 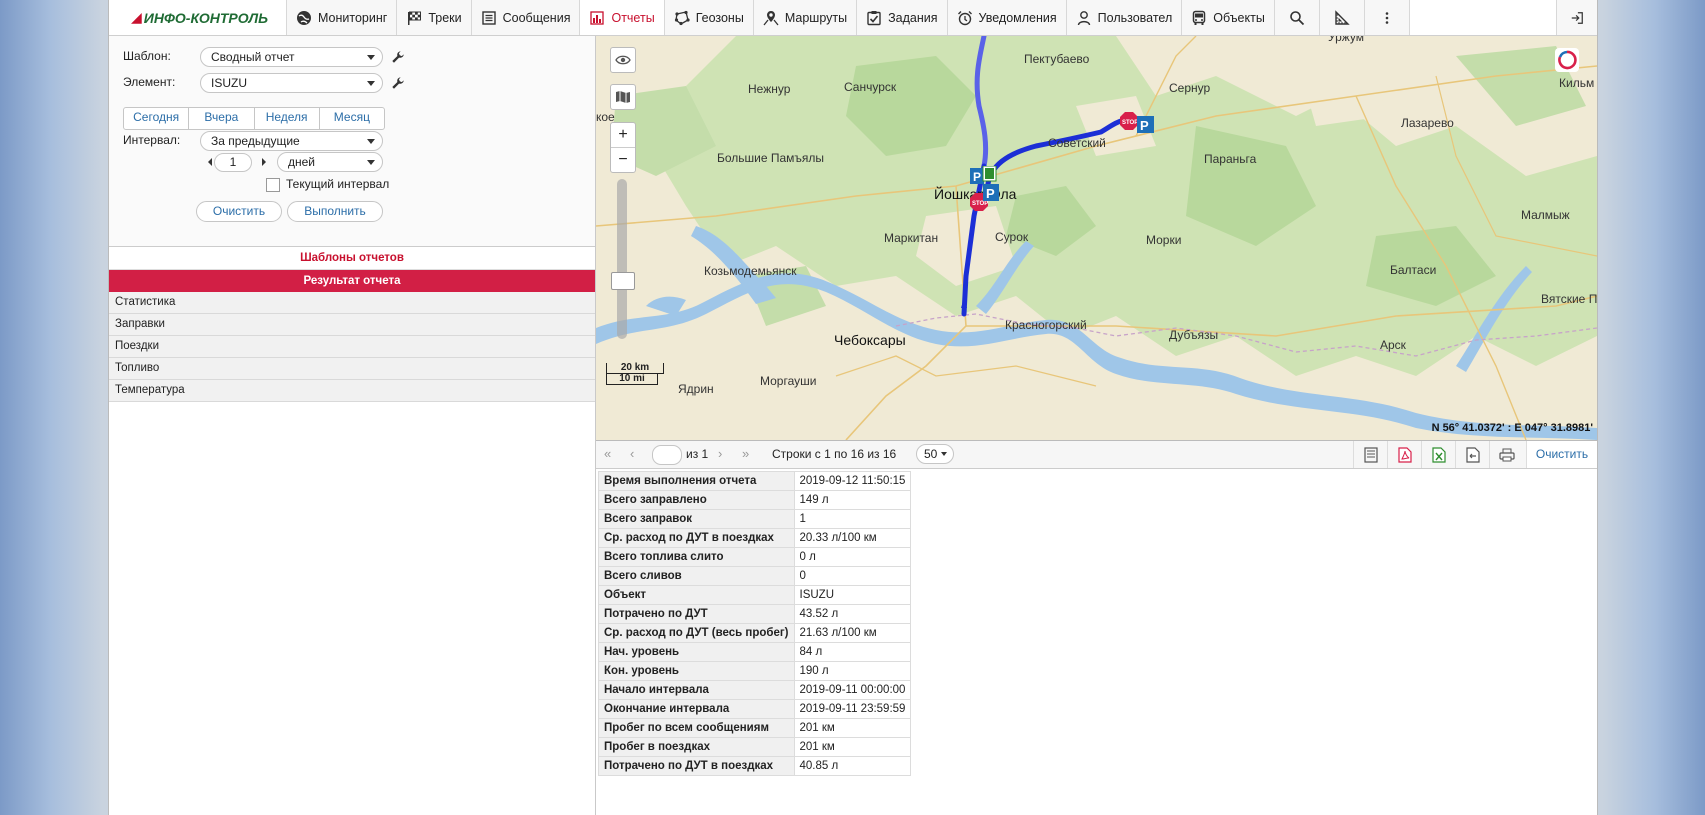 What do you see at coordinates (352, 118) in the screenshot?
I see `period-month-button: Месяц` at bounding box center [352, 118].